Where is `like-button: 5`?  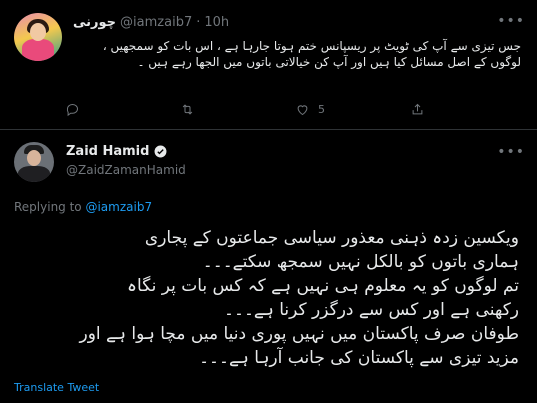 like-button: 5 is located at coordinates (352, 109).